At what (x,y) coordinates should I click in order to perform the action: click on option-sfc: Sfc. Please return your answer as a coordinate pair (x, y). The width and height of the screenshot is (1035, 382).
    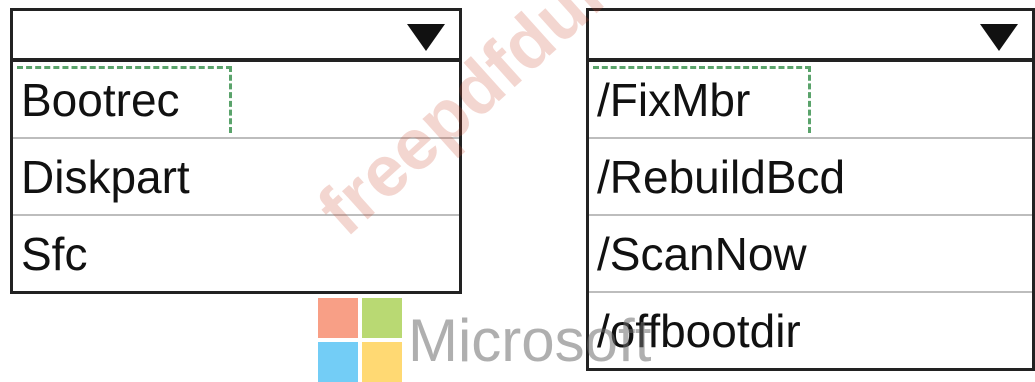
    Looking at the image, I should click on (236, 252).